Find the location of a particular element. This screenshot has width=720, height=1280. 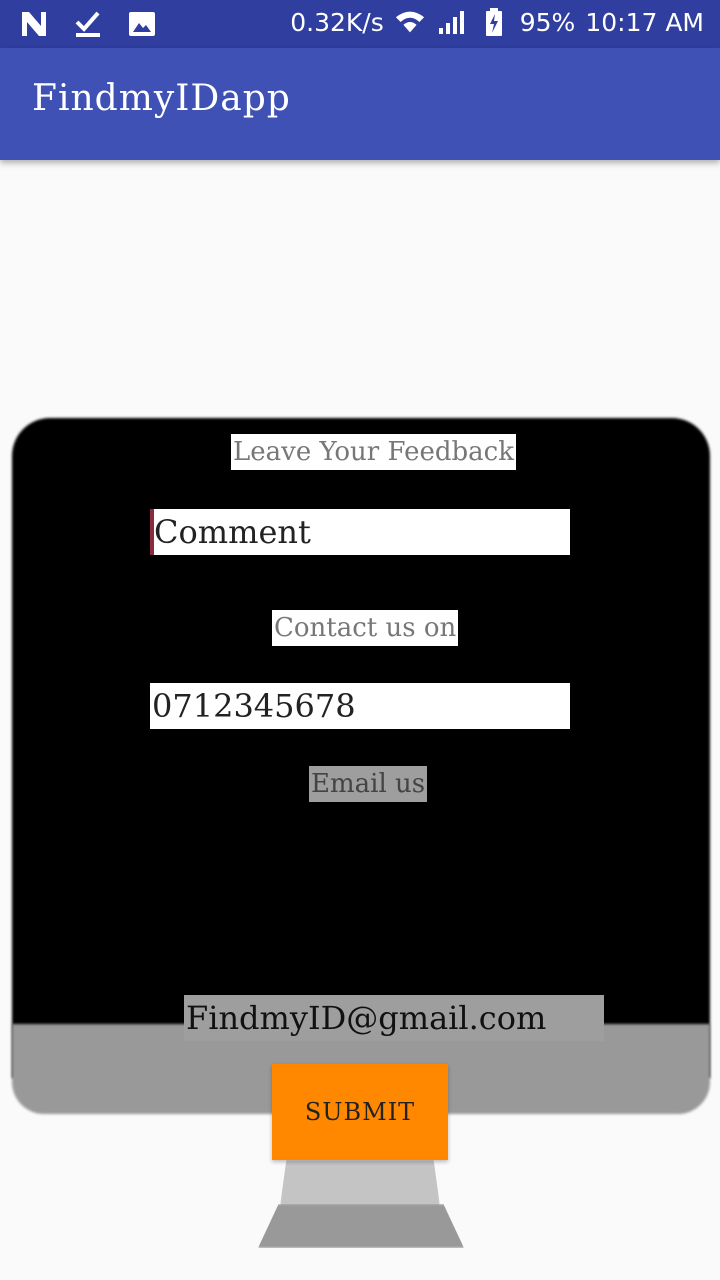

monitor-neck-background is located at coordinates (360, 1183).